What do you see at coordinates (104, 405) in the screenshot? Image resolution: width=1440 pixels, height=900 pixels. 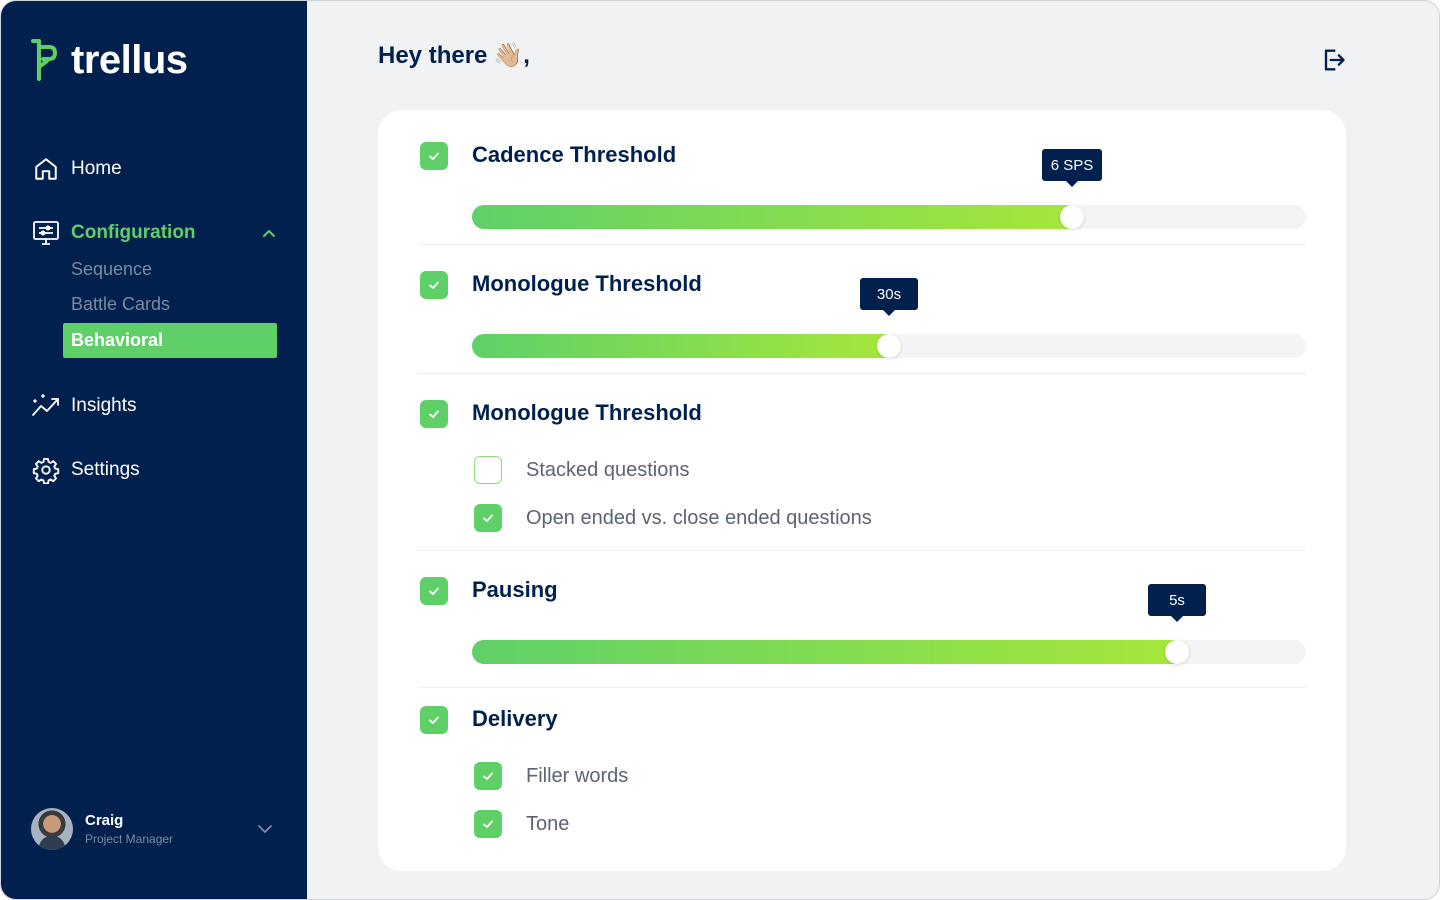 I see `sidebar-item-label: Insights` at bounding box center [104, 405].